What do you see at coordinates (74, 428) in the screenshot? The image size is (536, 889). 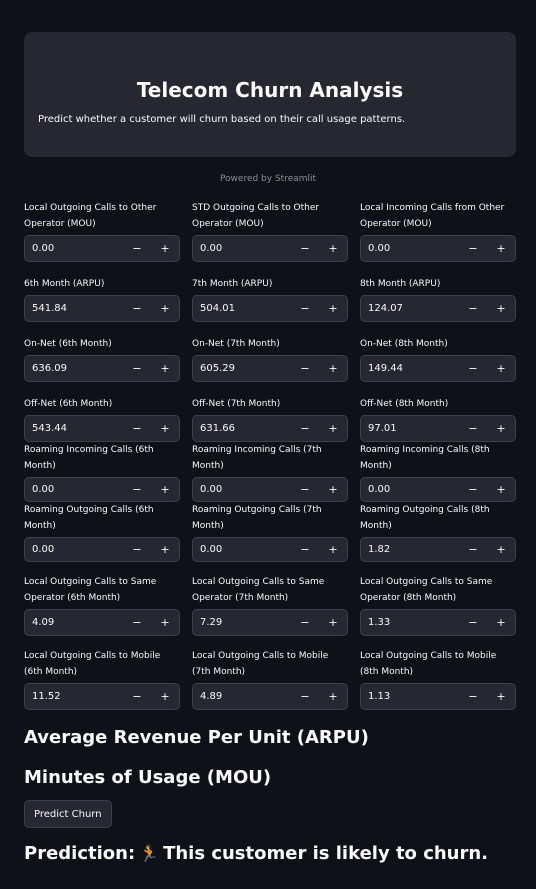 I see `number-input-value: 543.44` at bounding box center [74, 428].